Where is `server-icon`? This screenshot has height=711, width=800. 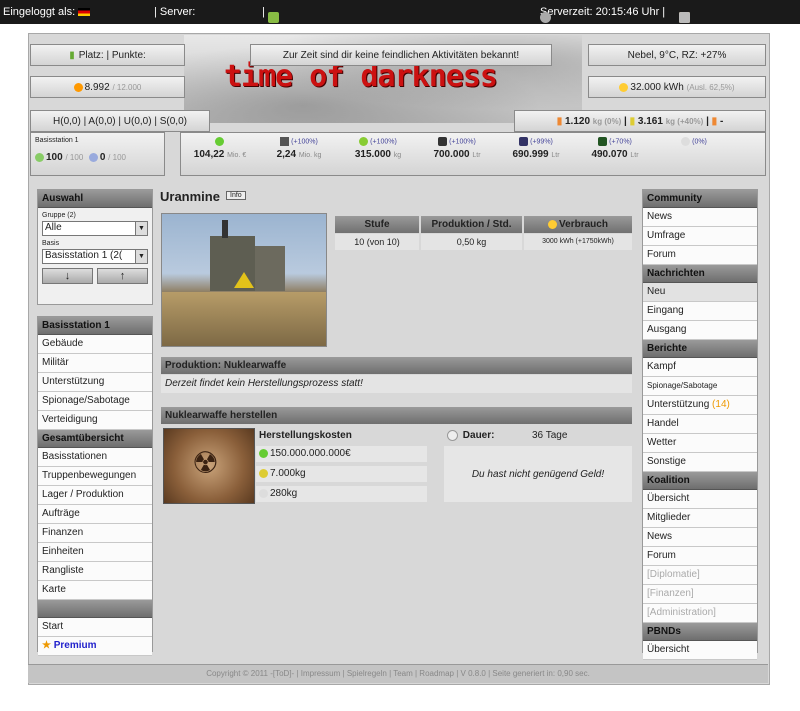 server-icon is located at coordinates (273, 17).